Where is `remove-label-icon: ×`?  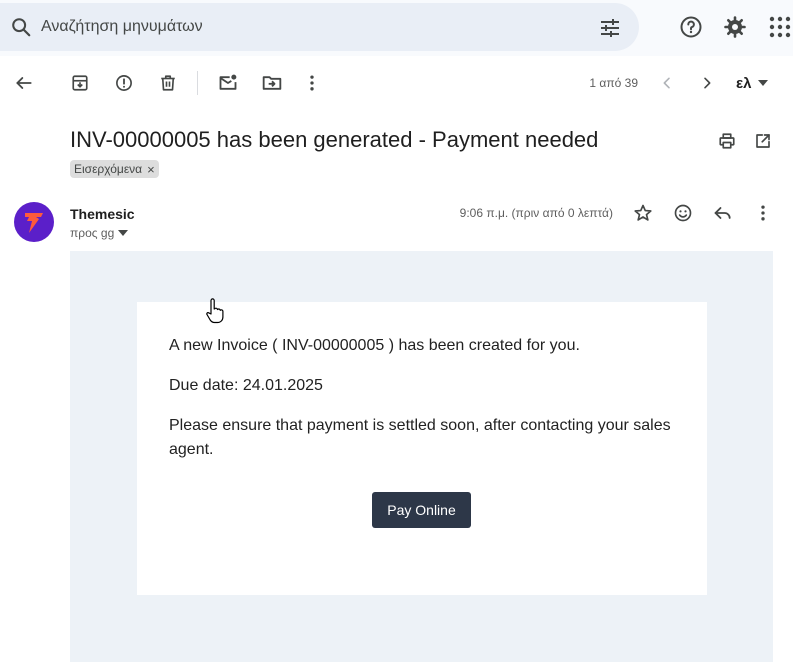 remove-label-icon: × is located at coordinates (151, 169).